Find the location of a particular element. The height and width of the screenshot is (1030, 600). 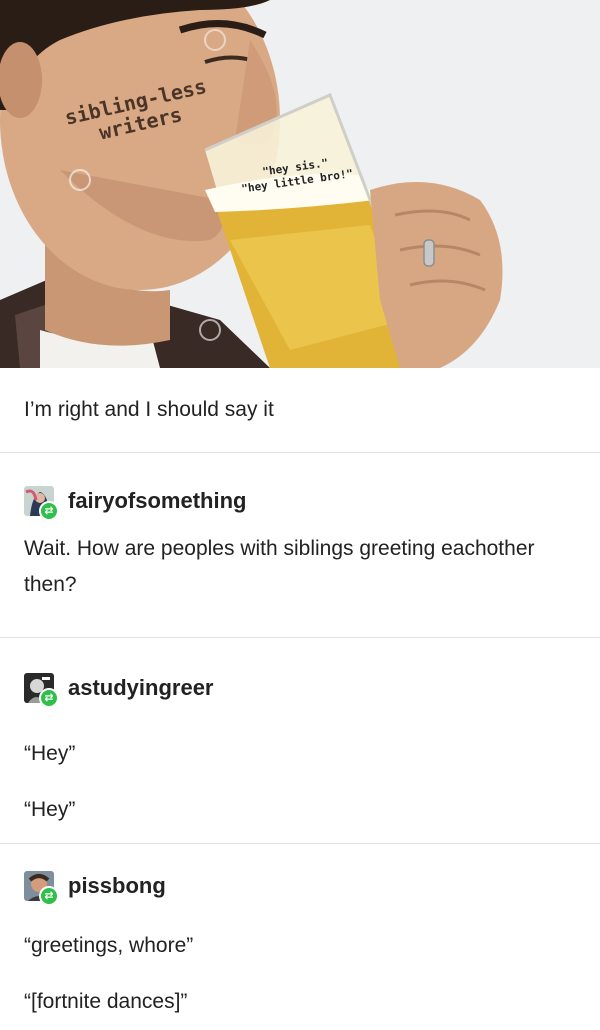

reblog-header: ⇄ pissbong is located at coordinates (300, 886).